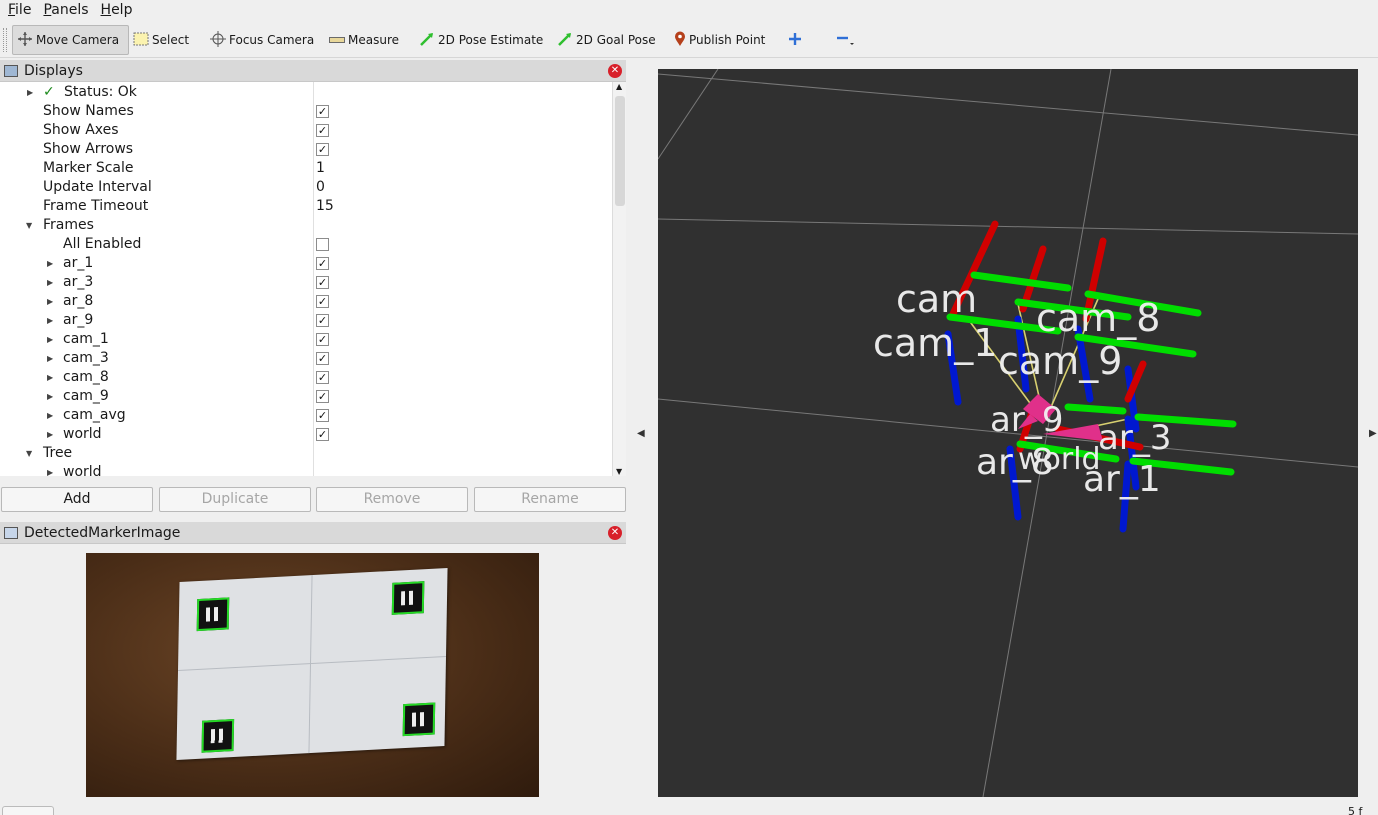 This screenshot has height=815, width=1378. I want to click on show-axes-checkbox: ✓, so click(322, 130).